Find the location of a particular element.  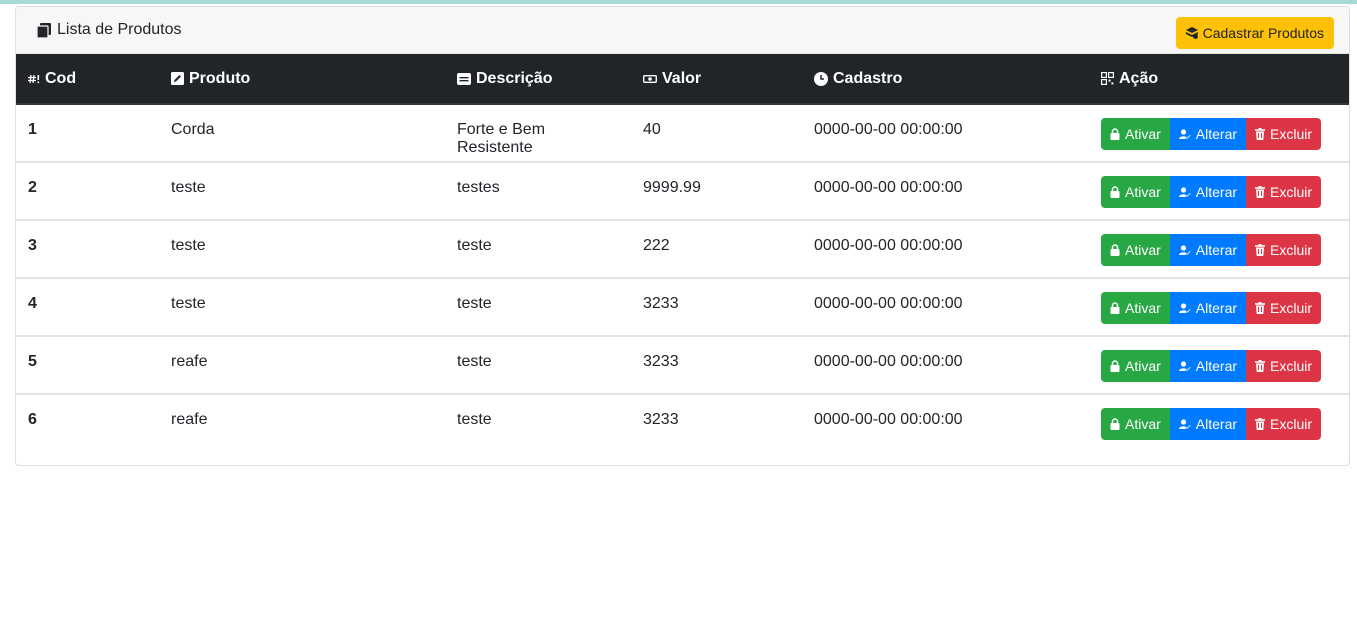

column-header-cod: Cod is located at coordinates (87, 79).